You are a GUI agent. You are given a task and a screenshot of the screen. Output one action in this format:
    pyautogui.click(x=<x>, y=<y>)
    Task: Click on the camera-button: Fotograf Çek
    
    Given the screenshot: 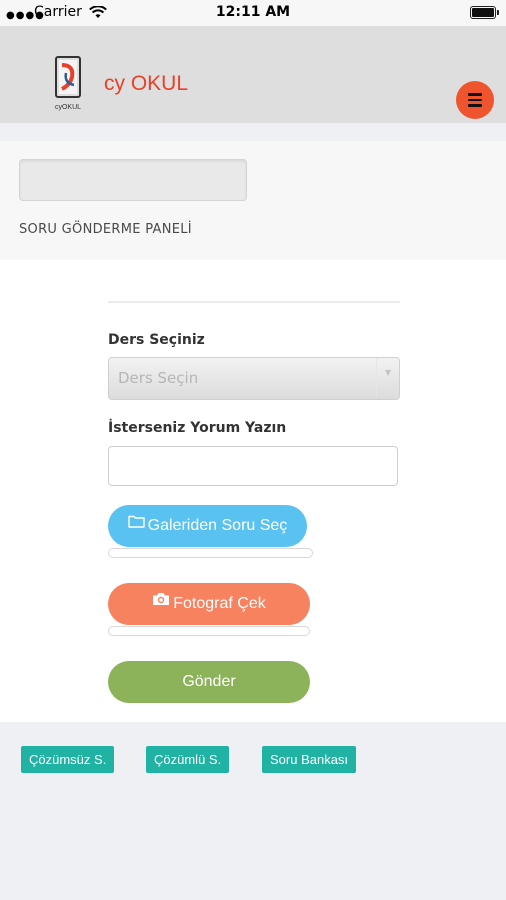 What is the action you would take?
    pyautogui.click(x=209, y=604)
    